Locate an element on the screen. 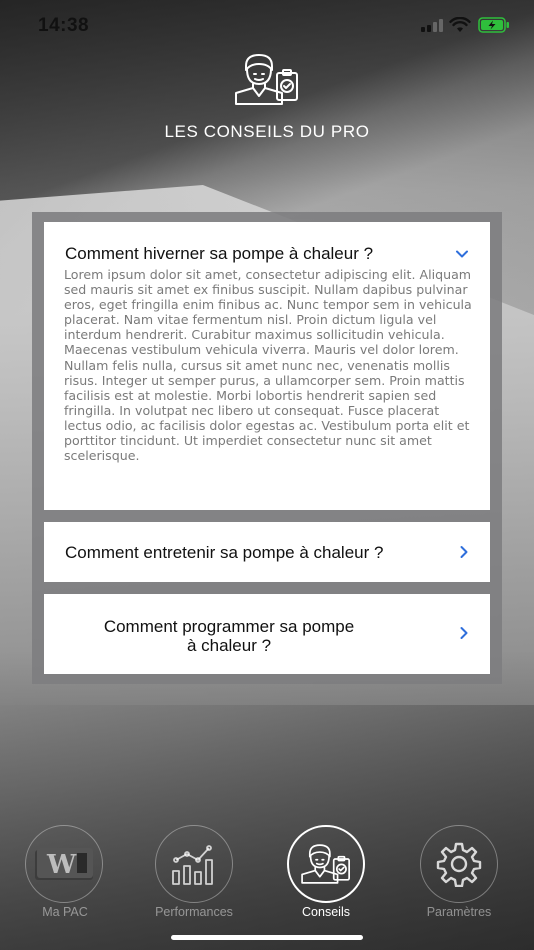 The height and width of the screenshot is (950, 534). nav-item-ma-pac: W Ma PAC is located at coordinates (65, 872).